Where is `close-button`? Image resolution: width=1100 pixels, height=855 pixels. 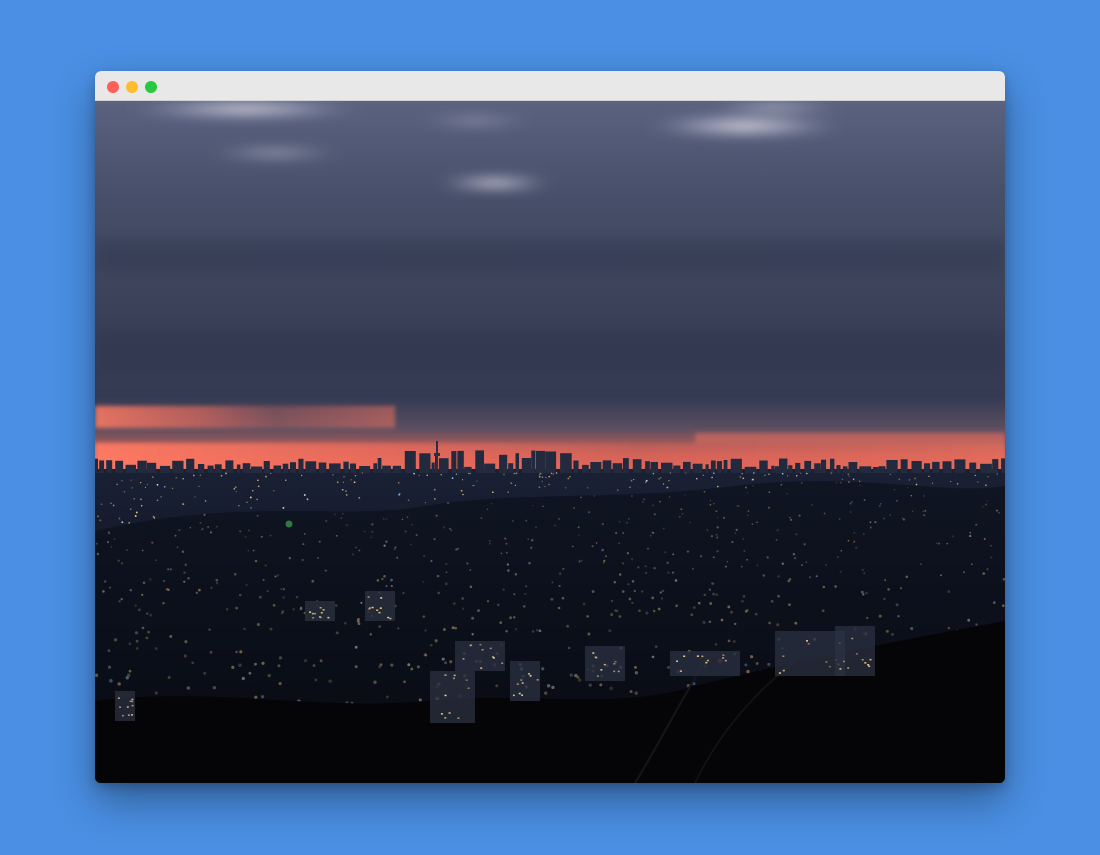 close-button is located at coordinates (113, 87).